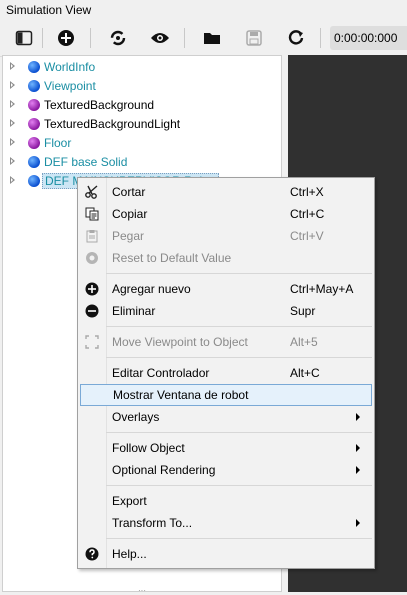  I want to click on menu-item-label: Move Viewpoint to Object, so click(180, 342).